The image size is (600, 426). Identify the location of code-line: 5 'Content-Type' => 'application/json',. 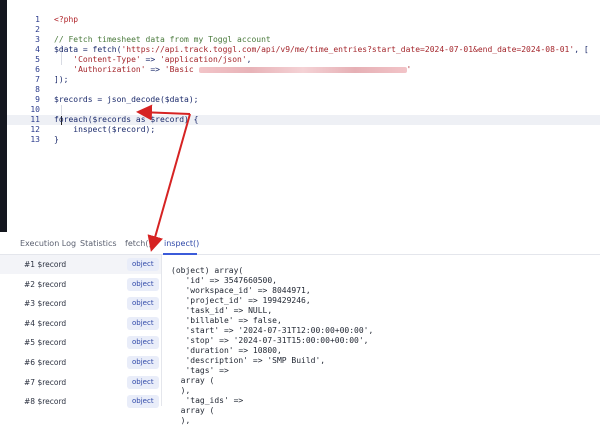
(303, 60).